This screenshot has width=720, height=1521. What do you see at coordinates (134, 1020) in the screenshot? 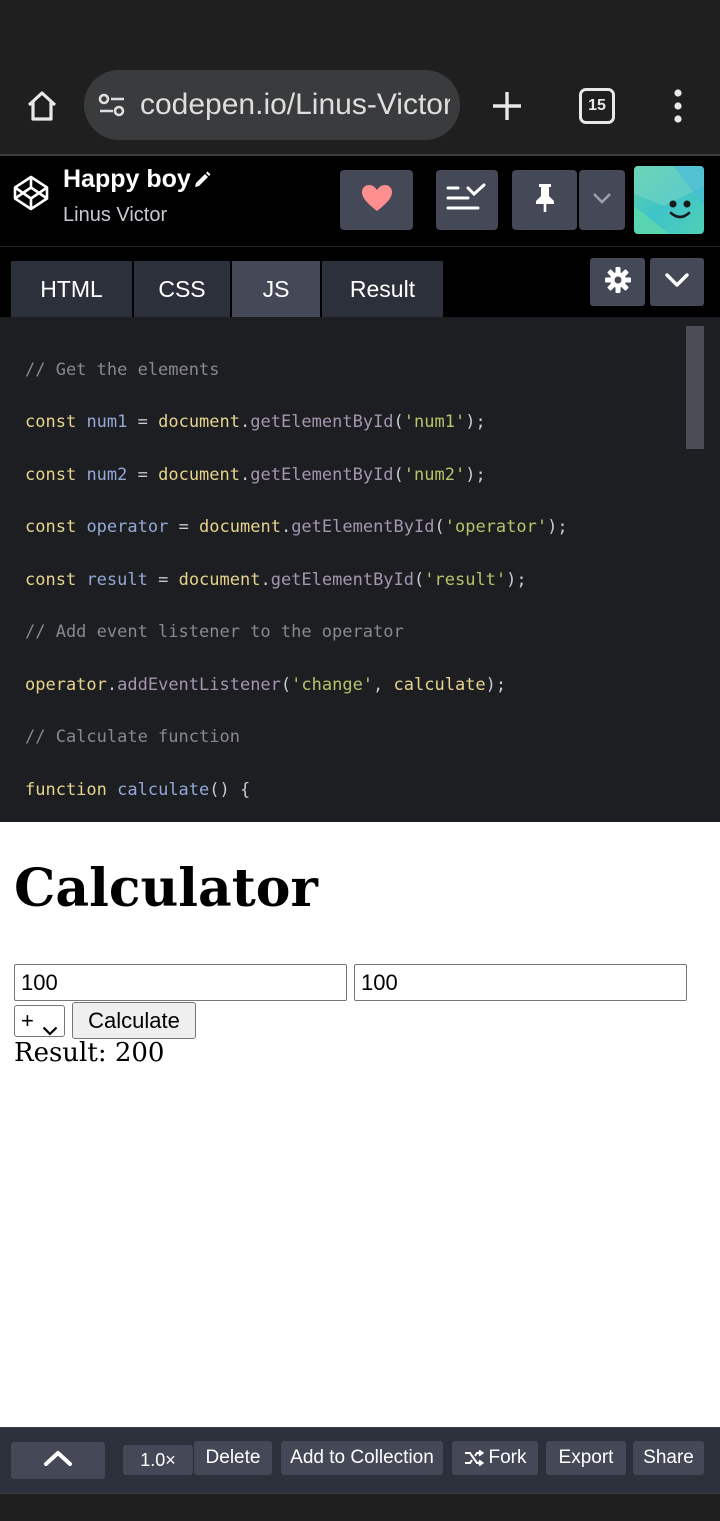
I see `calculate-button: Calculate` at bounding box center [134, 1020].